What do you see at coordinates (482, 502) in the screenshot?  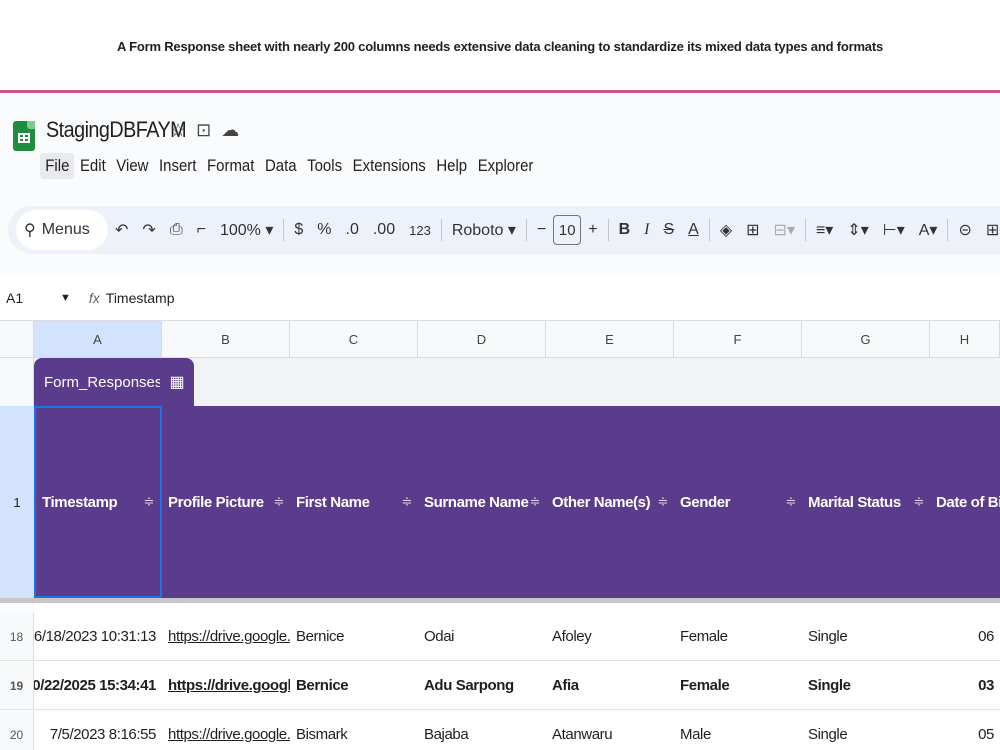 I see `header-cell: Surname Name ≑` at bounding box center [482, 502].